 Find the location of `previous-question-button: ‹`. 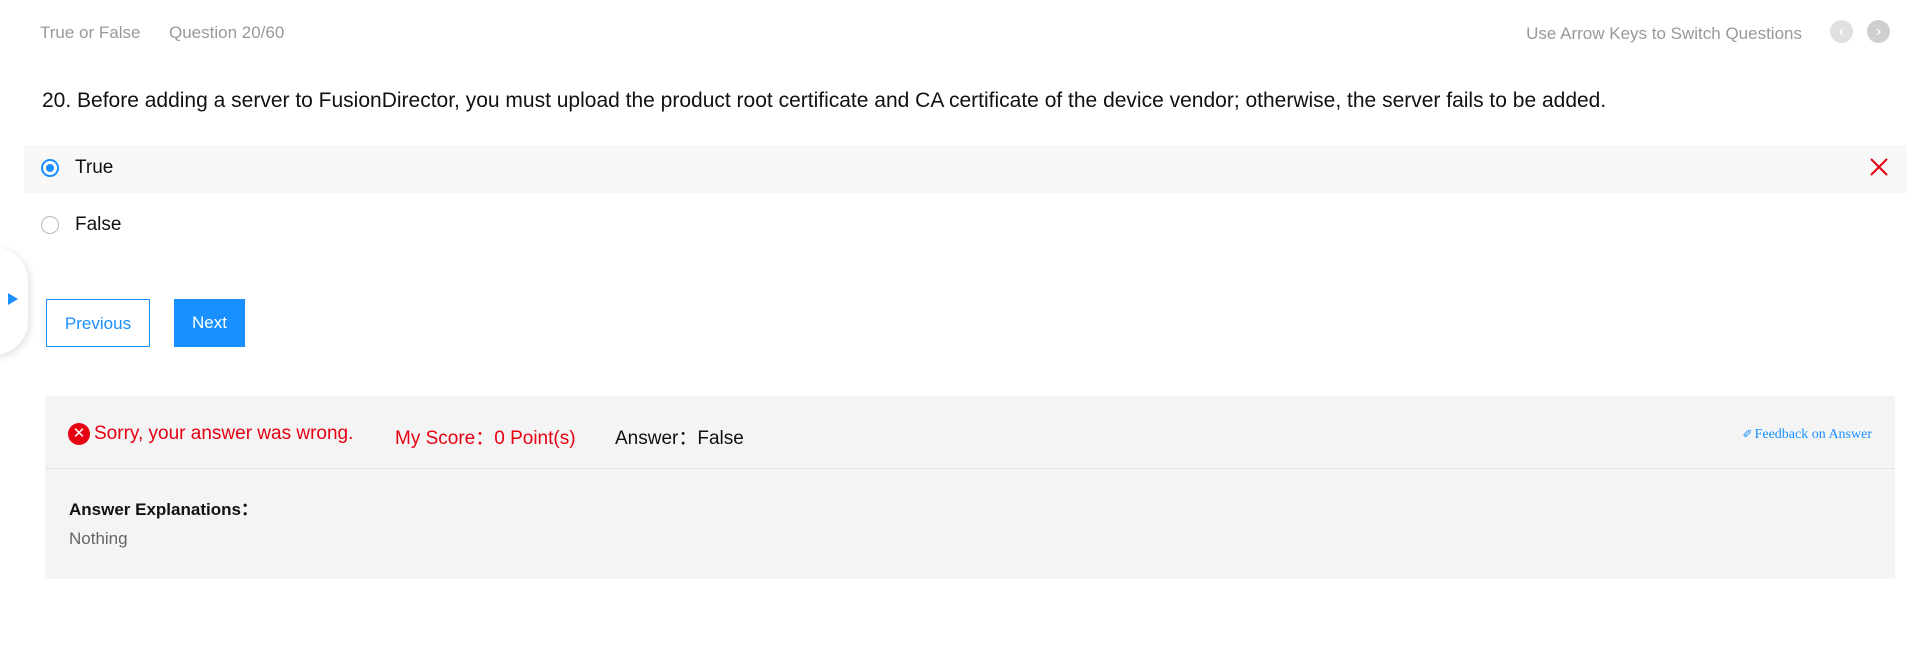

previous-question-button: ‹ is located at coordinates (1841, 31).